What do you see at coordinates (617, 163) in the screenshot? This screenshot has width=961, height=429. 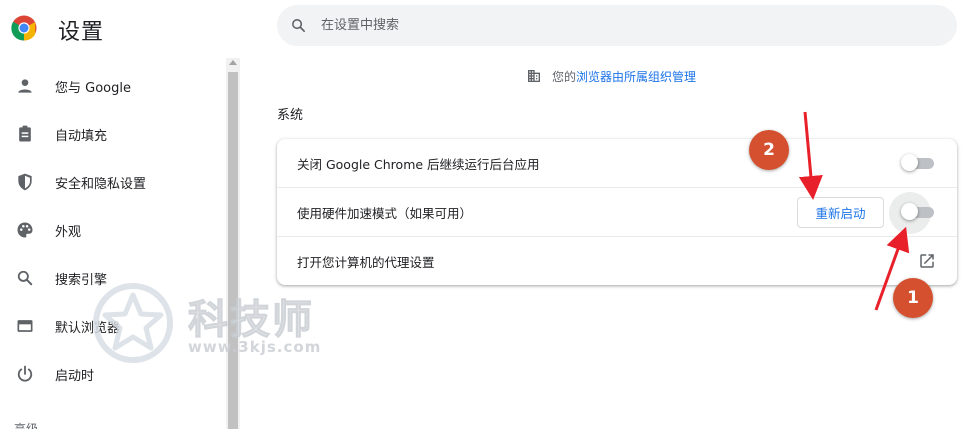 I see `setting-row-background-apps: 关闭 Google Chrome 后继续运行后台应用` at bounding box center [617, 163].